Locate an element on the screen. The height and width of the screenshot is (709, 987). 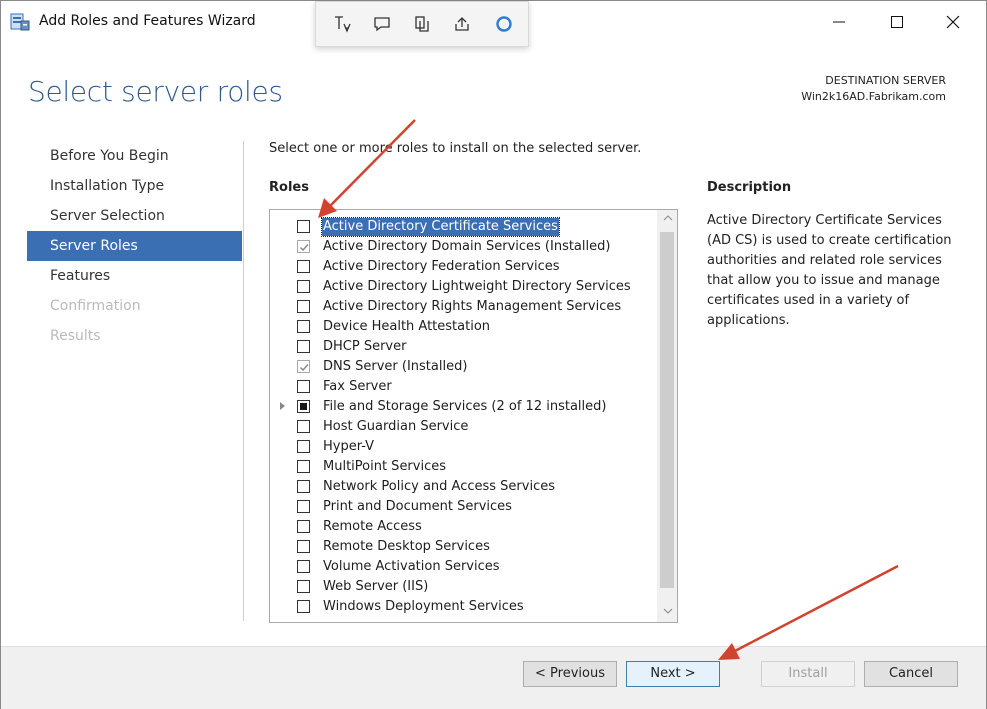
nav-item-confirmation: Confirmation is located at coordinates (95, 306).